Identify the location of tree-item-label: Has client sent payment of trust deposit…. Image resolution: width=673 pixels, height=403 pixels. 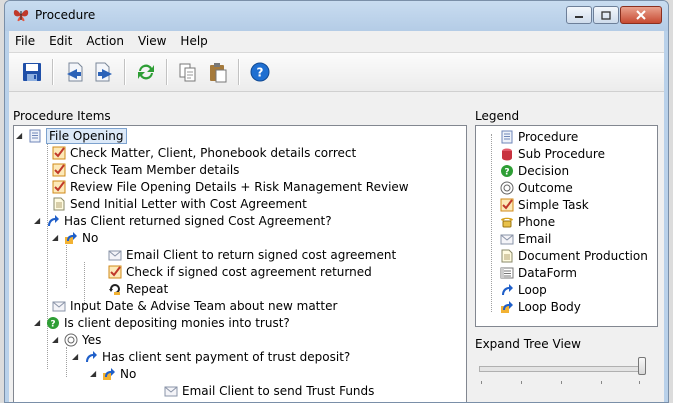
(226, 356).